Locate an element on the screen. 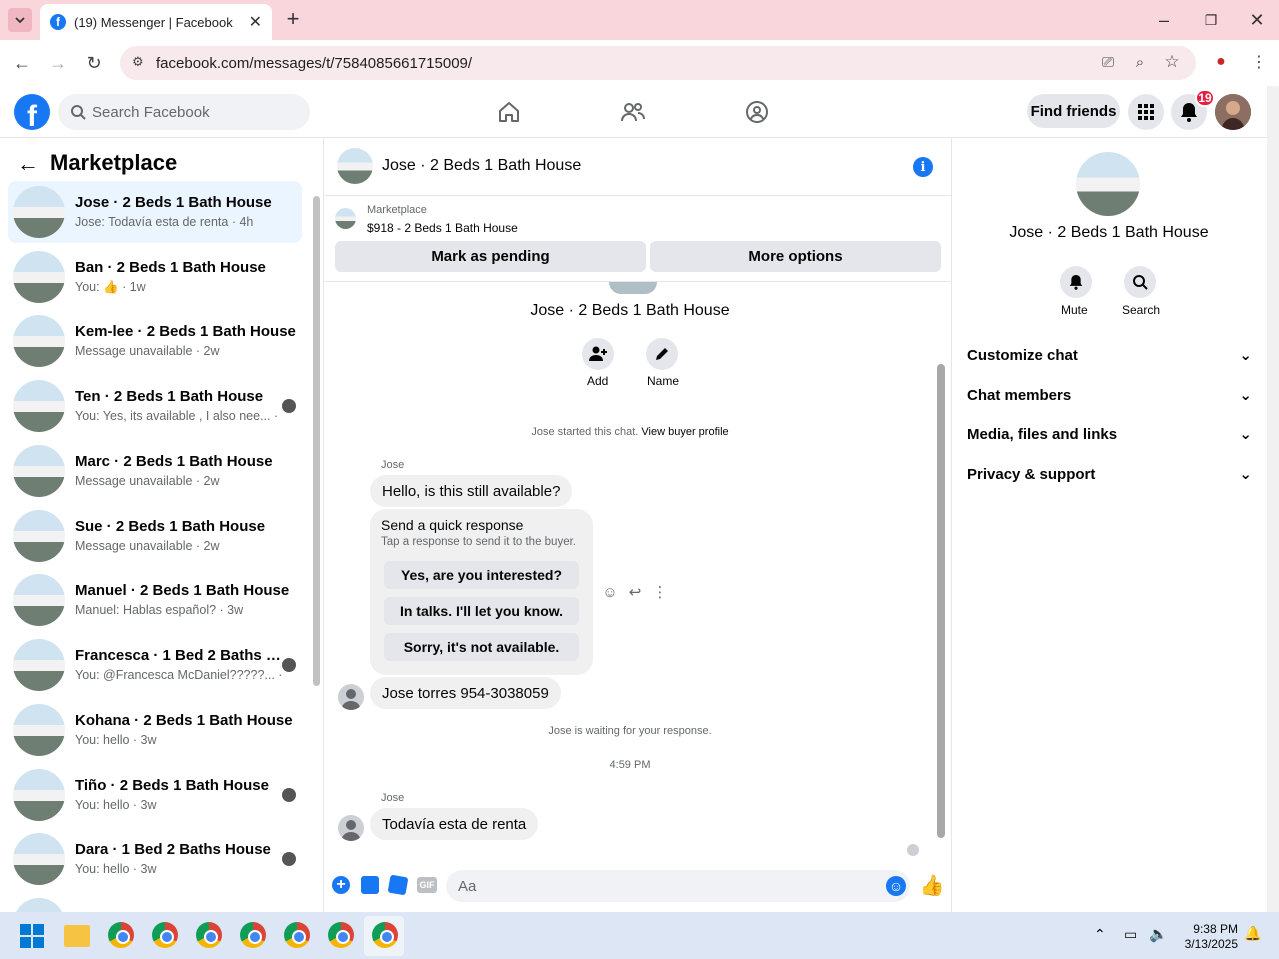 The image size is (1279, 959). menu-grid-icon is located at coordinates (1146, 112).